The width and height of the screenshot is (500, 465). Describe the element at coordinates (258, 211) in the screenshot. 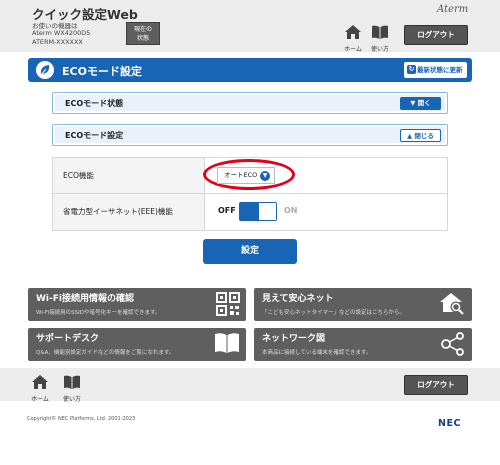

I see `eee-toggle` at that location.